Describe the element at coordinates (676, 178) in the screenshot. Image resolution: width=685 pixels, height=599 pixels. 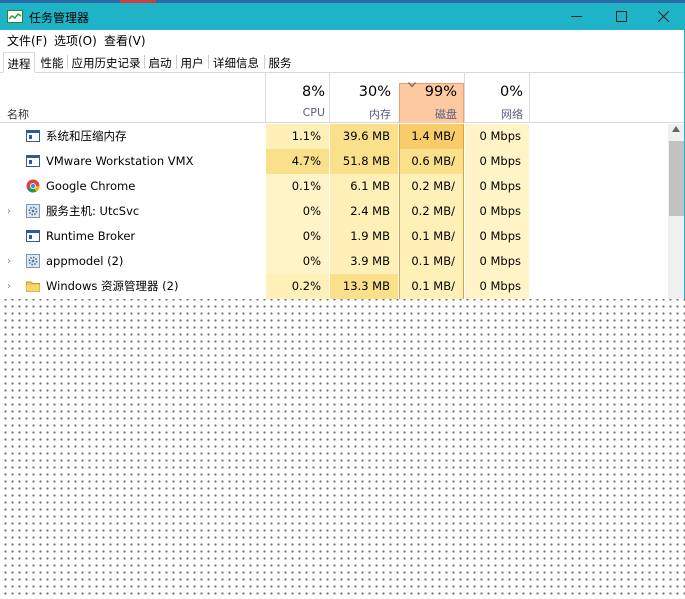
I see `scrollbar-thumb` at that location.